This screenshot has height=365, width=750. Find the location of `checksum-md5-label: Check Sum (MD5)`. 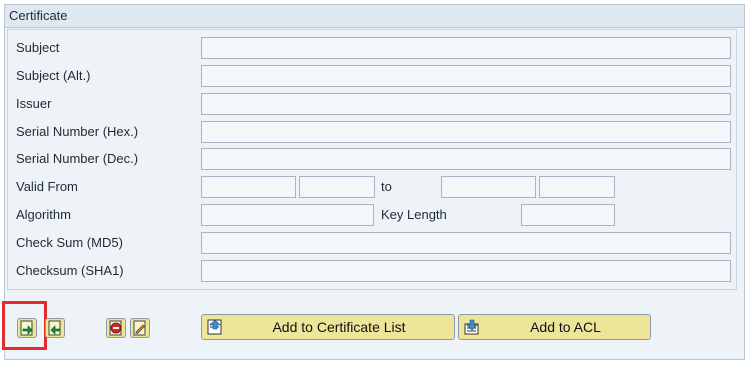

checksum-md5-label: Check Sum (MD5) is located at coordinates (69, 242).